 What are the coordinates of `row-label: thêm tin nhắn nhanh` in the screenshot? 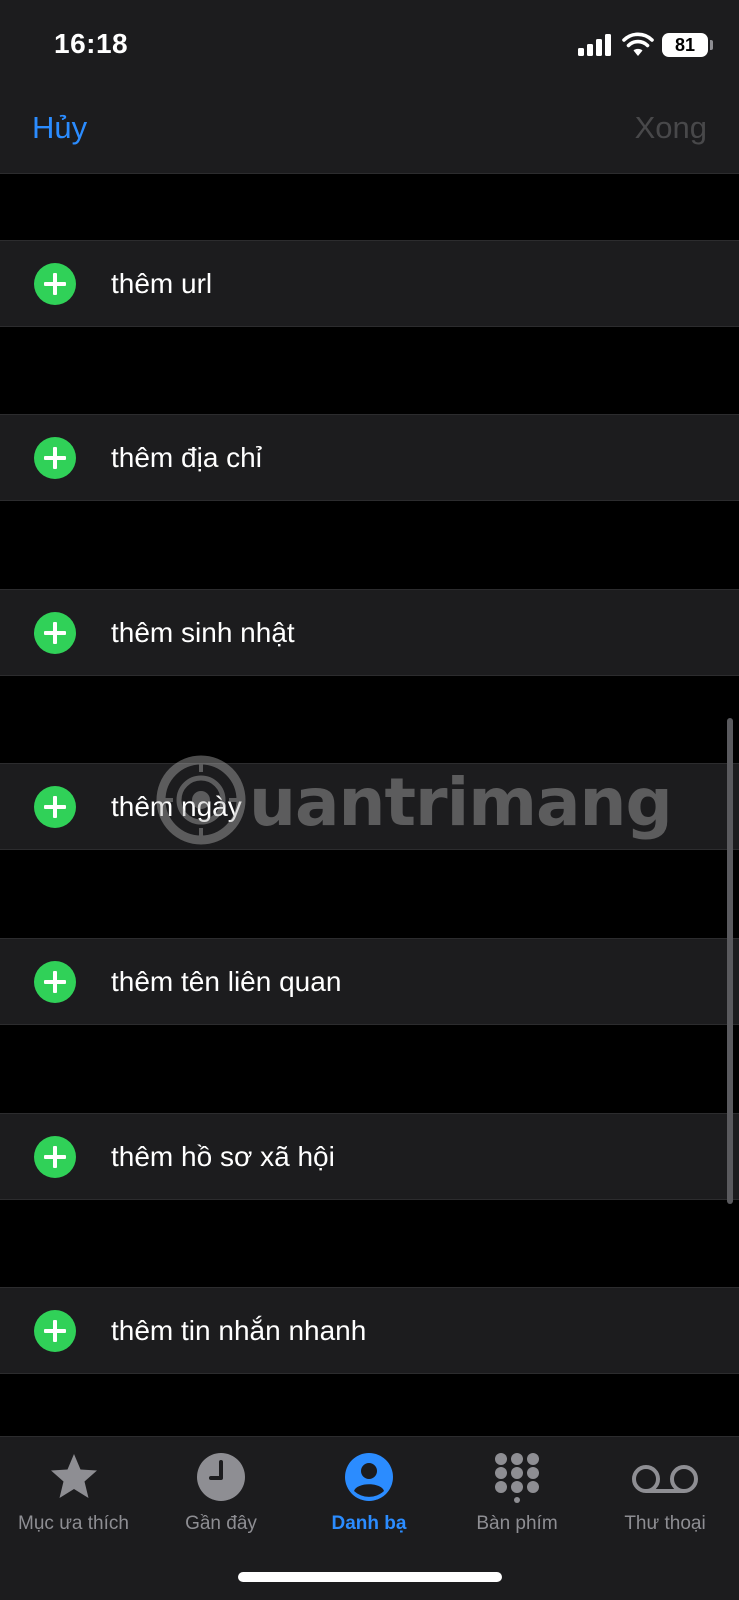 It's located at (239, 1330).